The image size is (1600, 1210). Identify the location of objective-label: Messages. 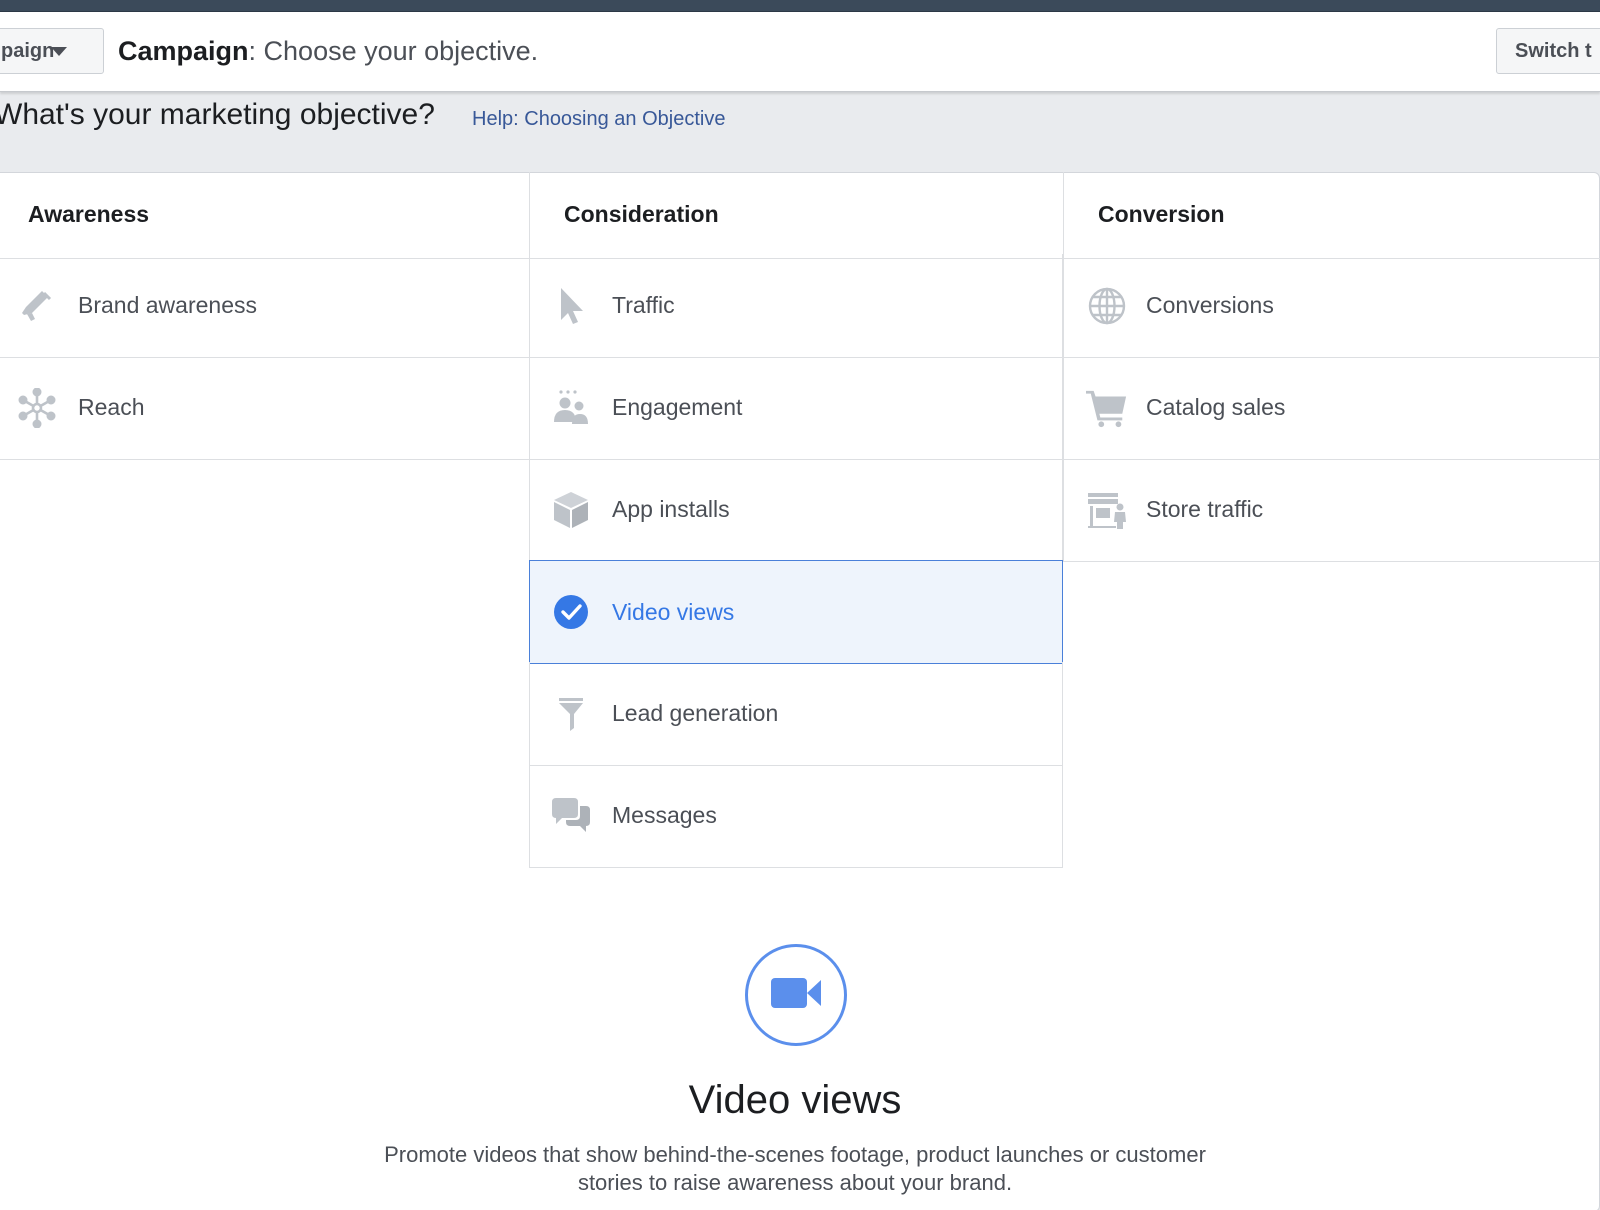
(664, 815).